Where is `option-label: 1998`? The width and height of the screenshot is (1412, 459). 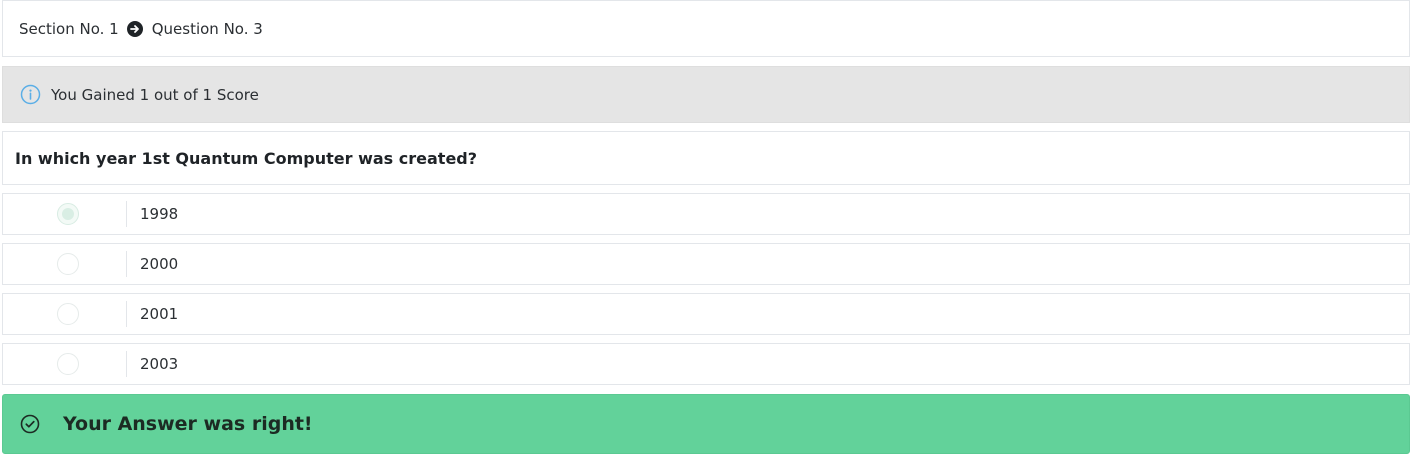
option-label: 1998 is located at coordinates (159, 214).